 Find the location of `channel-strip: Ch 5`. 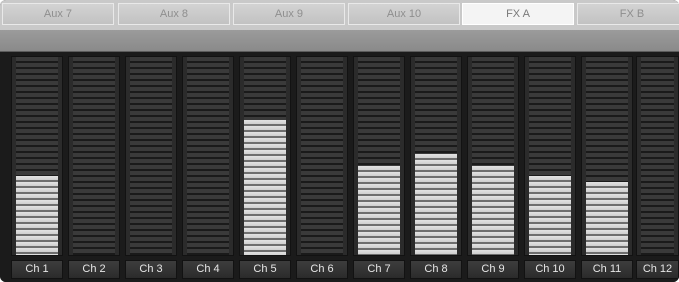

channel-strip: Ch 5 is located at coordinates (265, 167).